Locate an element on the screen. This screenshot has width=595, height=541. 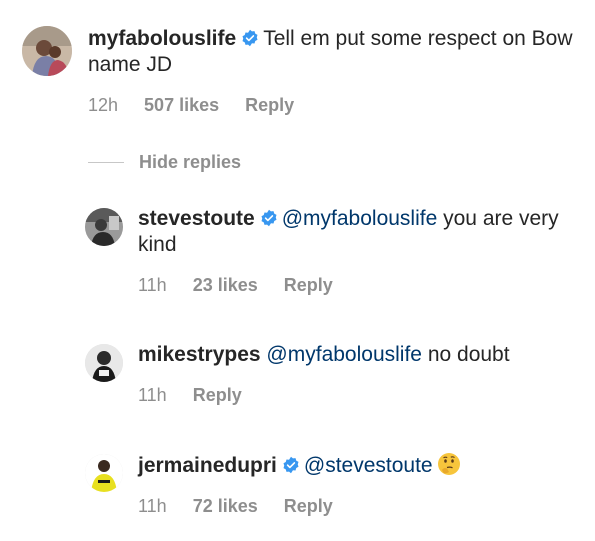
thinking-face-emoji-icon is located at coordinates (449, 464).